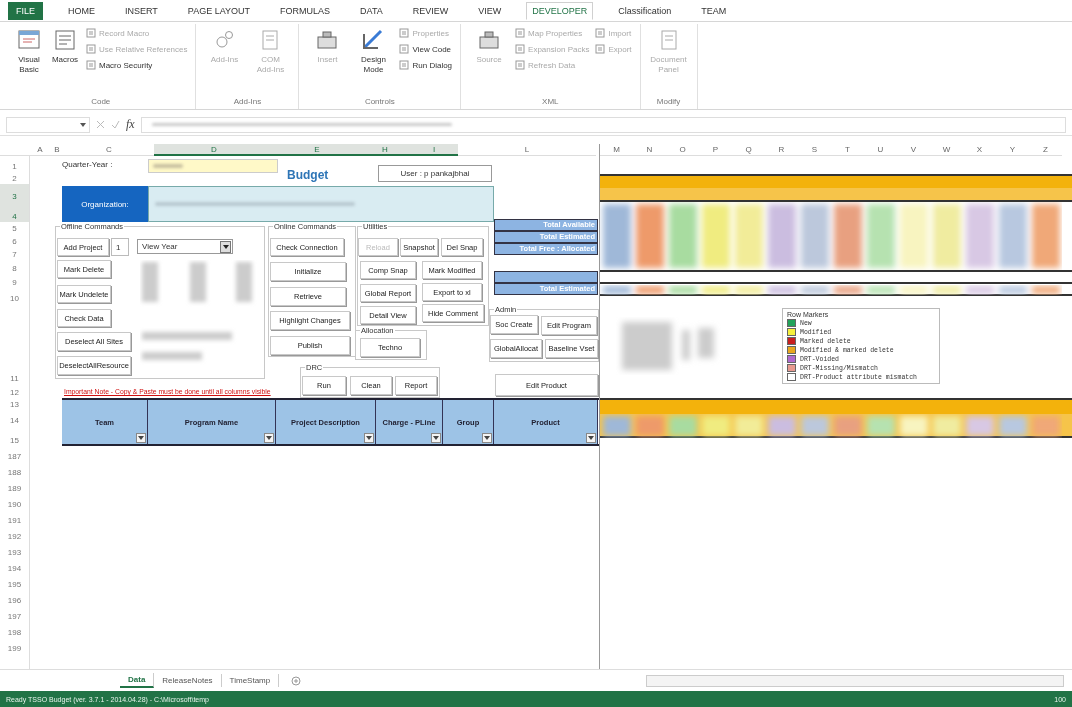 This screenshot has width=1072, height=707. What do you see at coordinates (137, 680) in the screenshot?
I see `sheet-tab: Data` at bounding box center [137, 680].